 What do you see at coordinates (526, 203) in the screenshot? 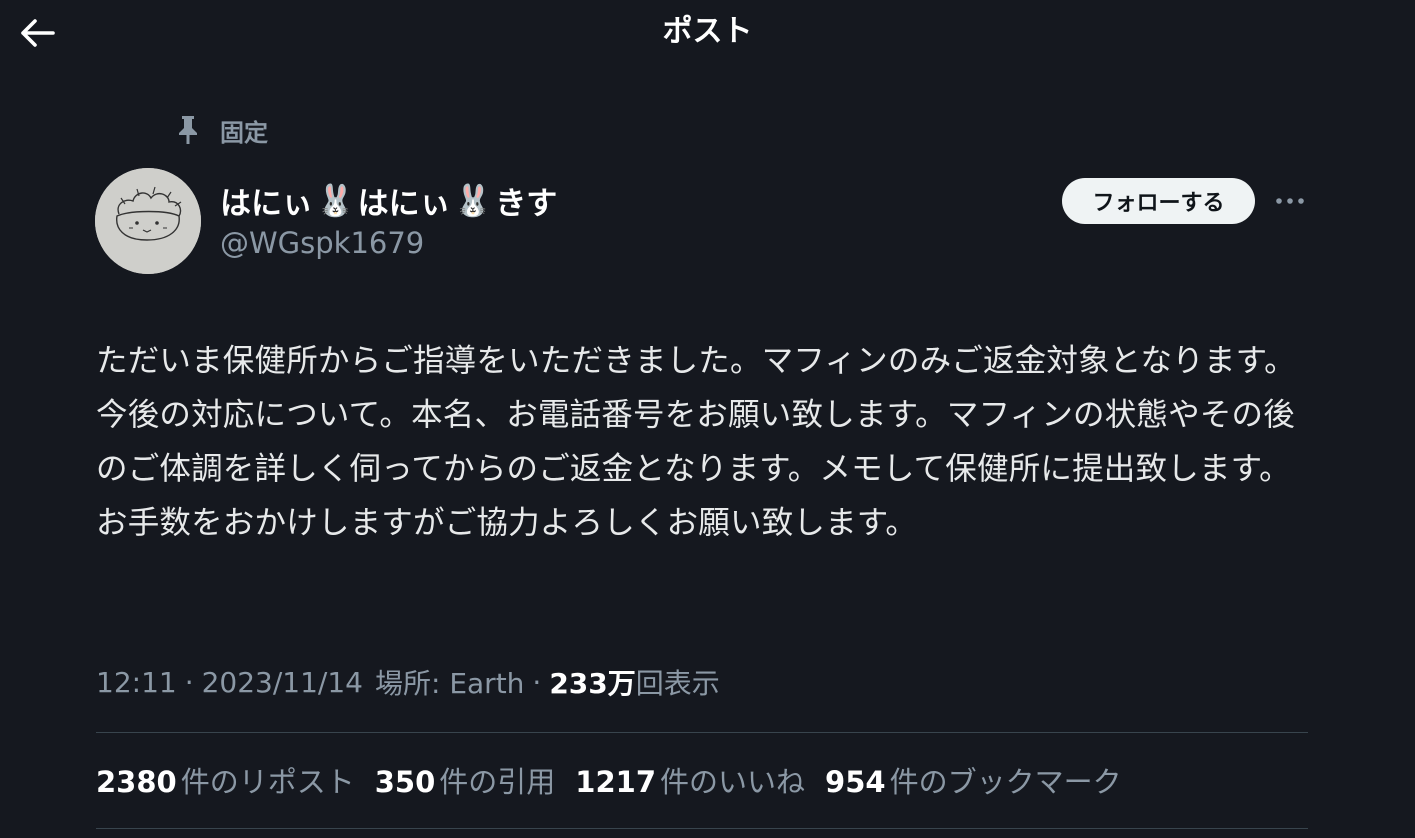
I see `name-part-3: きす` at bounding box center [526, 203].